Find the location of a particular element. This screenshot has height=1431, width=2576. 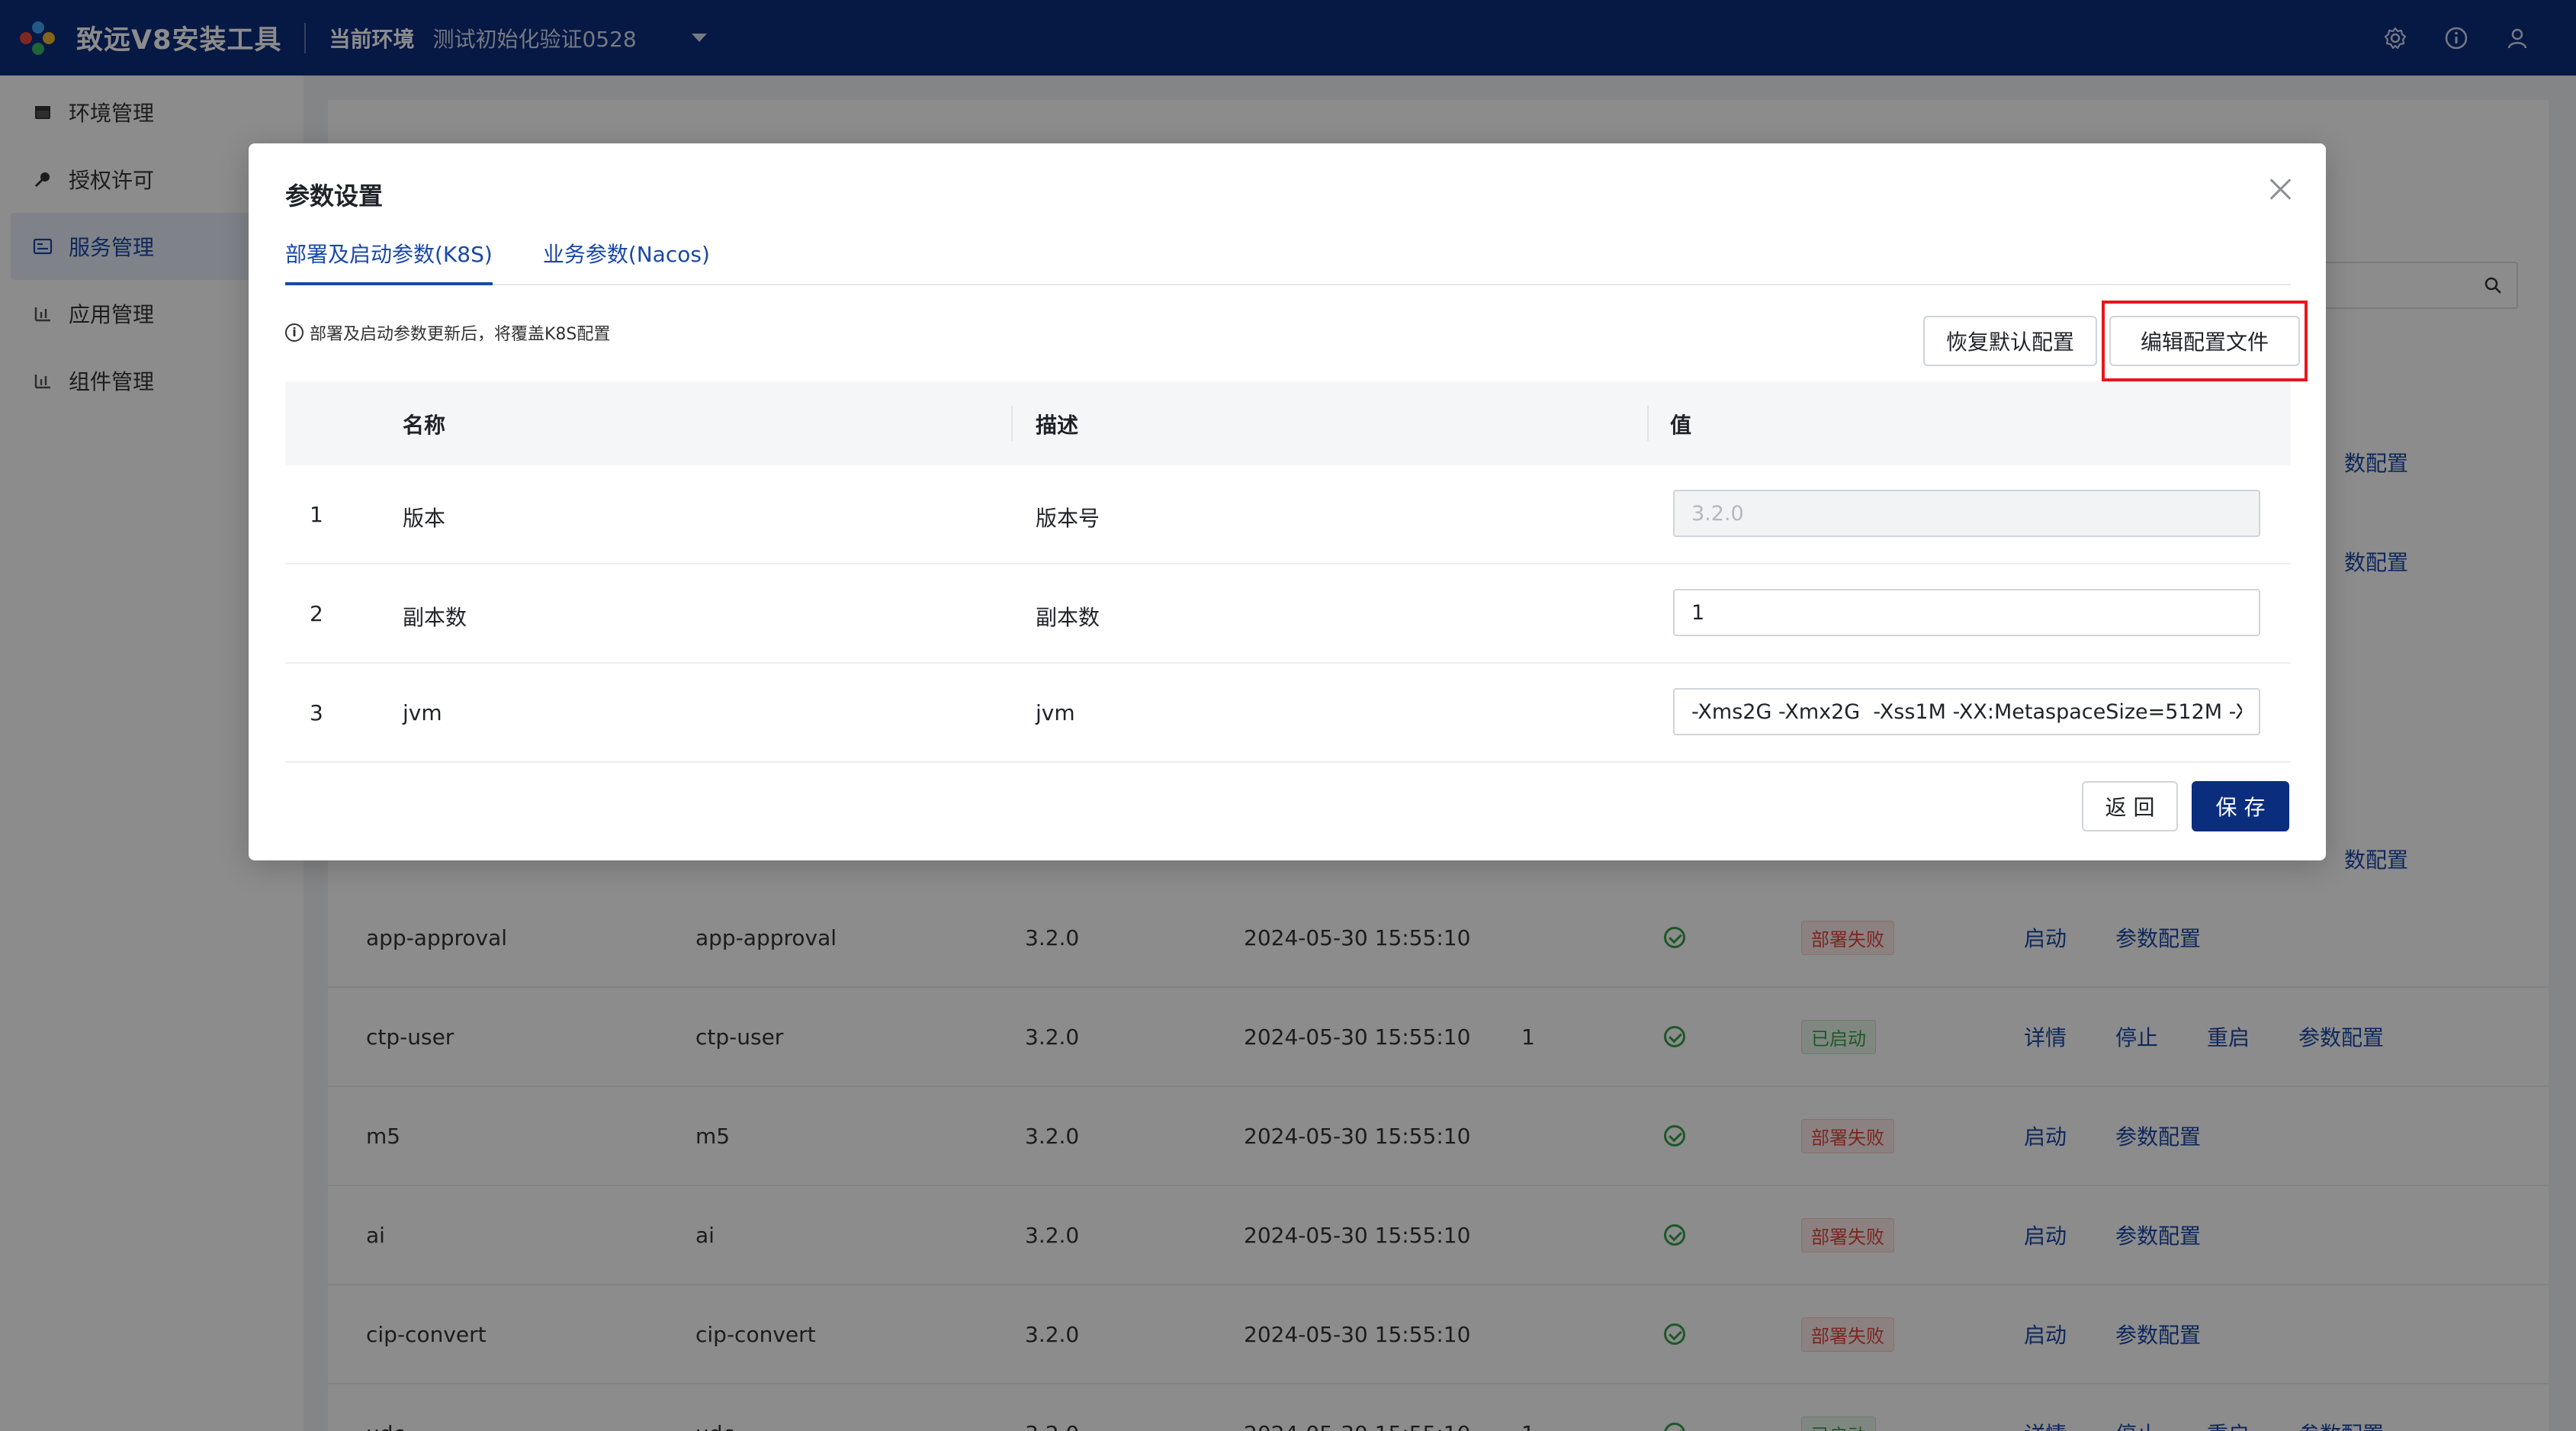

row-index: 3 is located at coordinates (316, 712).